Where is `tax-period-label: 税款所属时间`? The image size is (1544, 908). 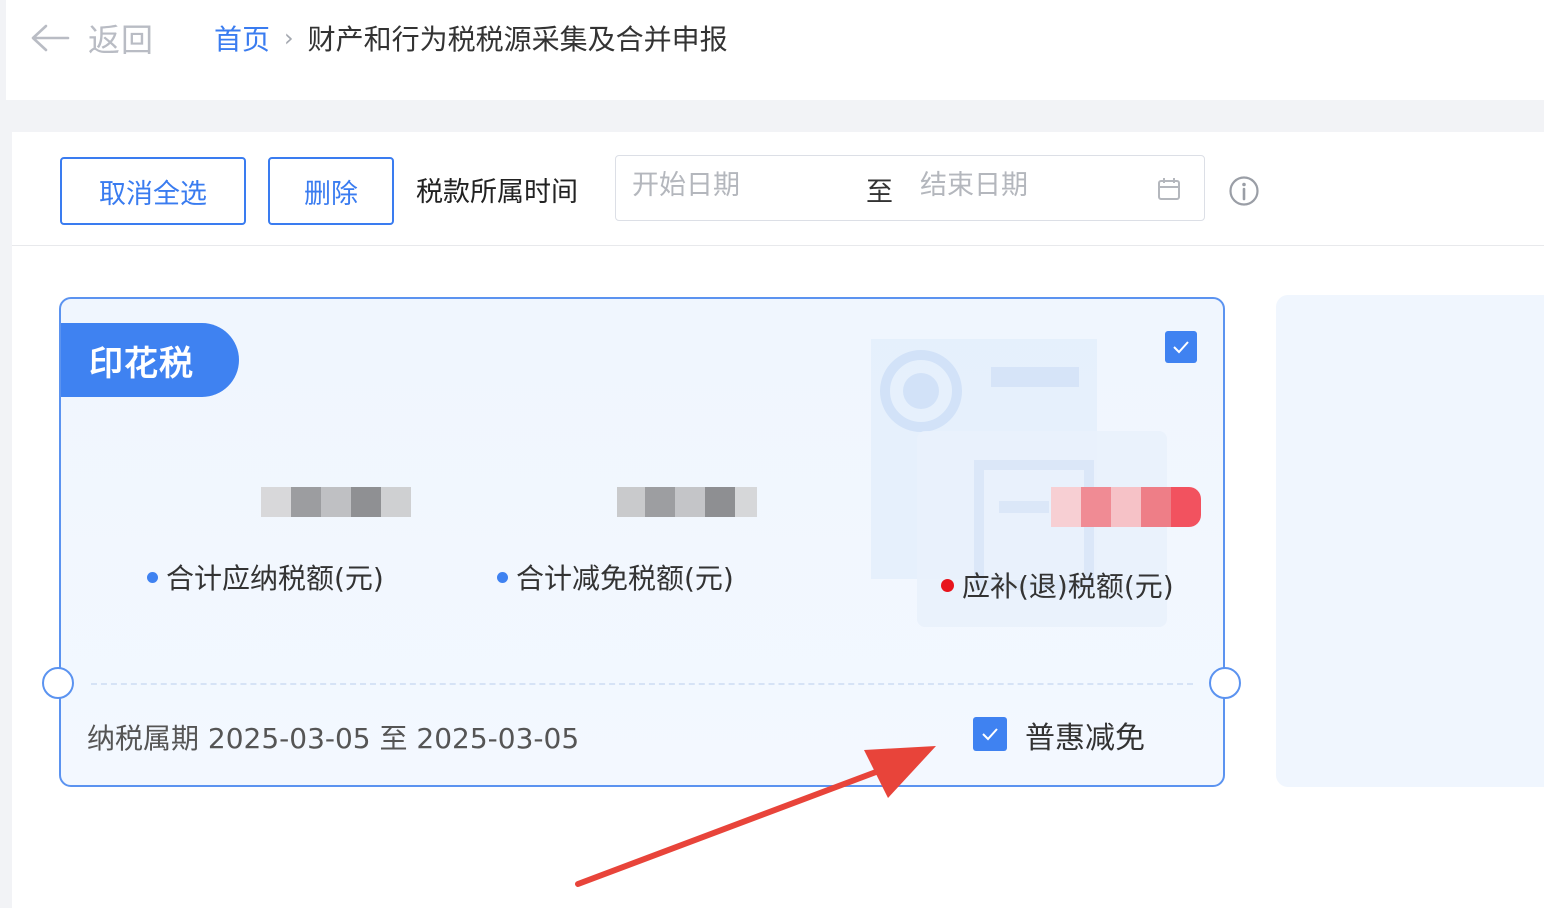 tax-period-label: 税款所属时间 is located at coordinates (497, 192).